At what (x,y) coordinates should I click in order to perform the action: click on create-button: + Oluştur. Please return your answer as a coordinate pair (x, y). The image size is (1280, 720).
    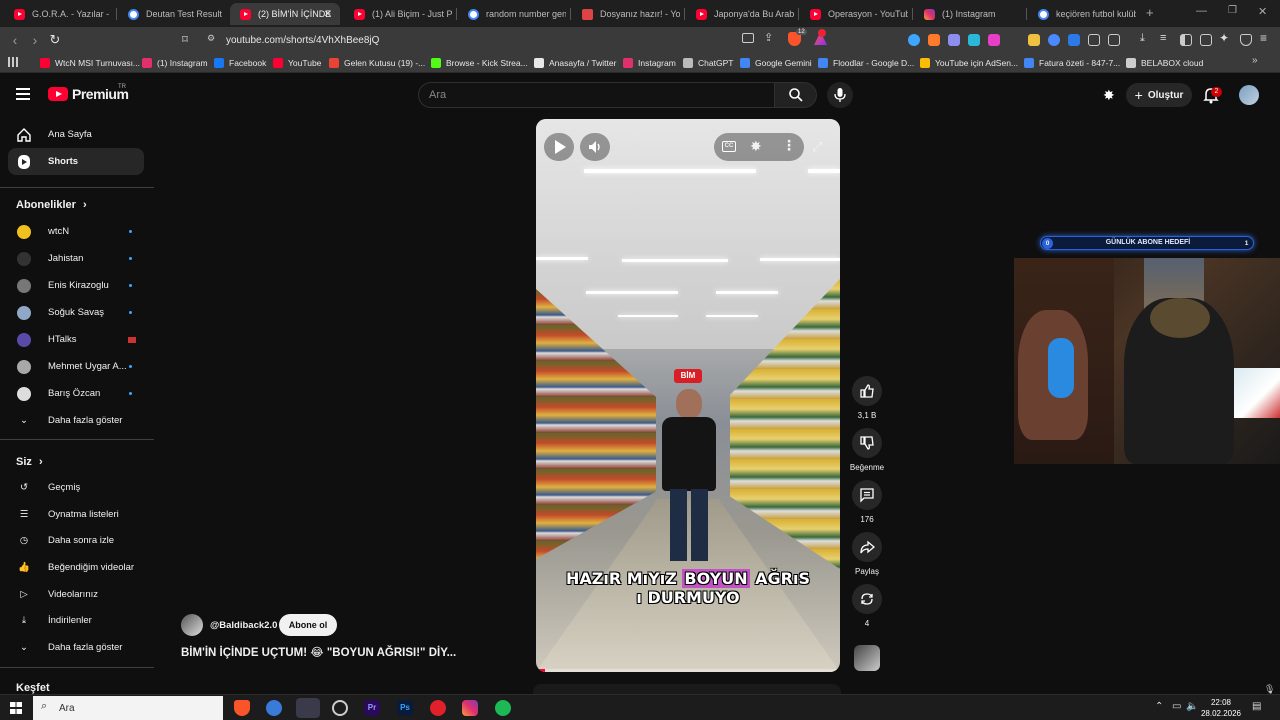
    Looking at the image, I should click on (1159, 95).